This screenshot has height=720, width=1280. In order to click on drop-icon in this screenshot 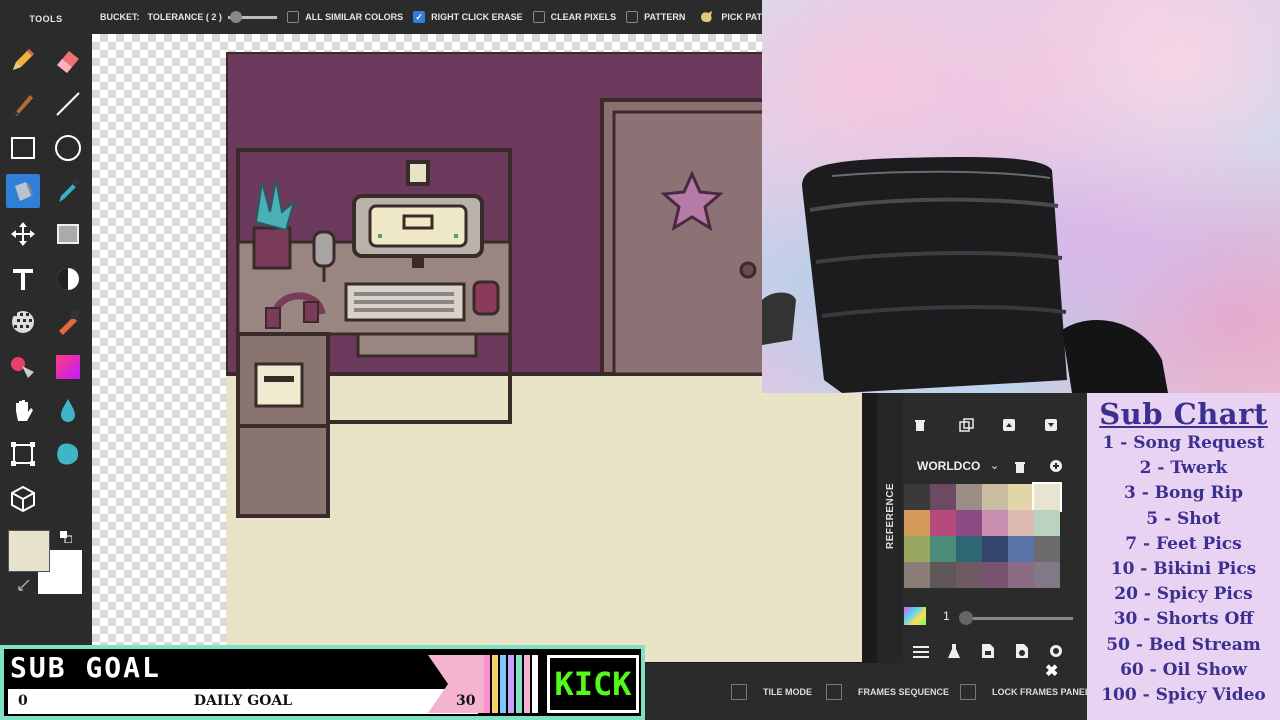, I will do `click(68, 411)`.